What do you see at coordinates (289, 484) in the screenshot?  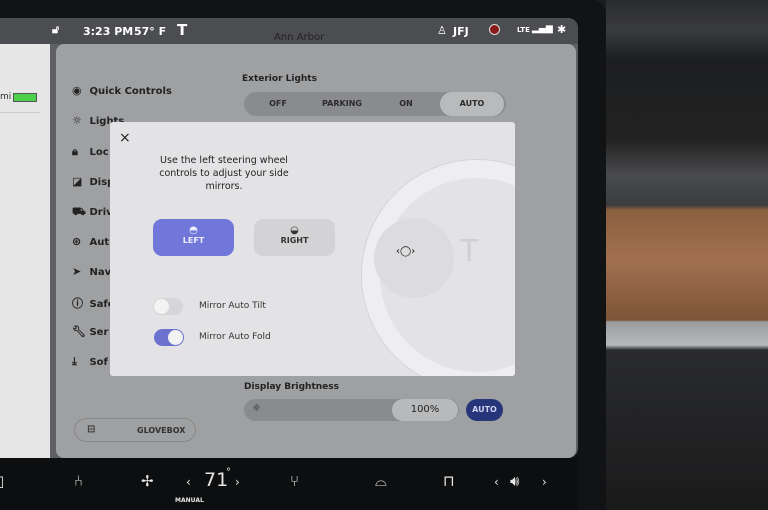 I see `bottom-bar: ▯ ⑃ ✢ ‹ 71 ° › MANUAL ⑂ ⌓ ⊓ ‹ 🔊︎ ›` at bounding box center [289, 484].